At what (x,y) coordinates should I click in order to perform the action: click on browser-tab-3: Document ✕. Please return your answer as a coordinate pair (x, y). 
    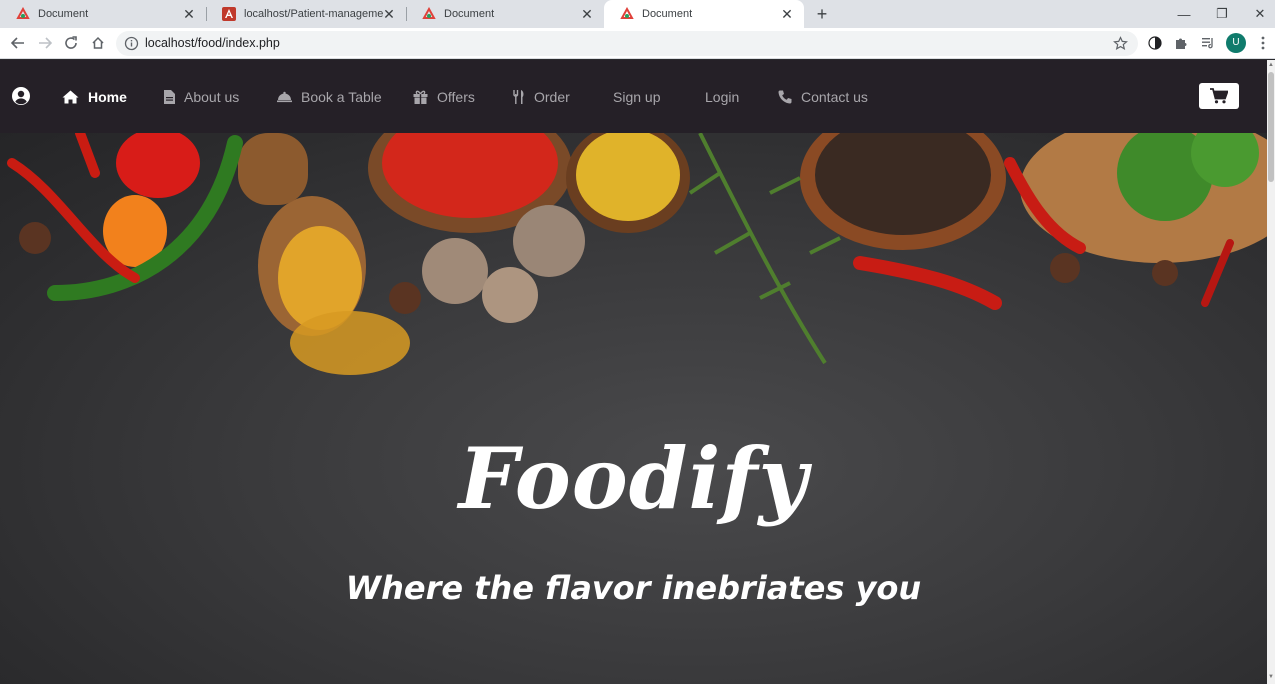
    Looking at the image, I should click on (505, 14).